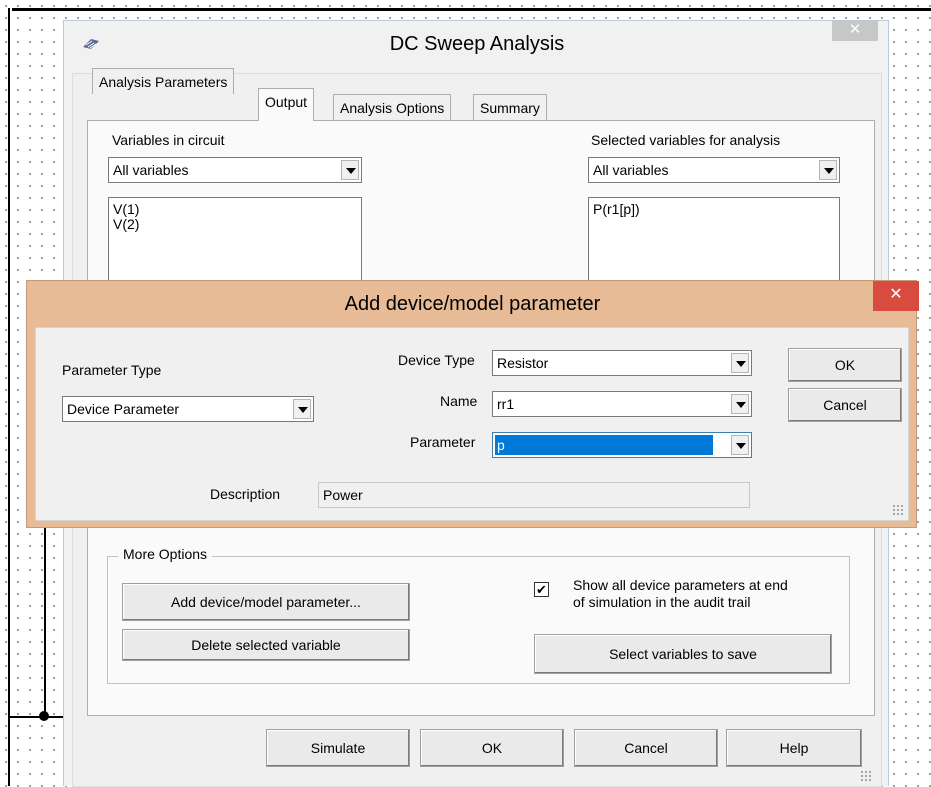 This screenshot has height=787, width=931. What do you see at coordinates (37, 717) in the screenshot?
I see `schematic-wire` at bounding box center [37, 717].